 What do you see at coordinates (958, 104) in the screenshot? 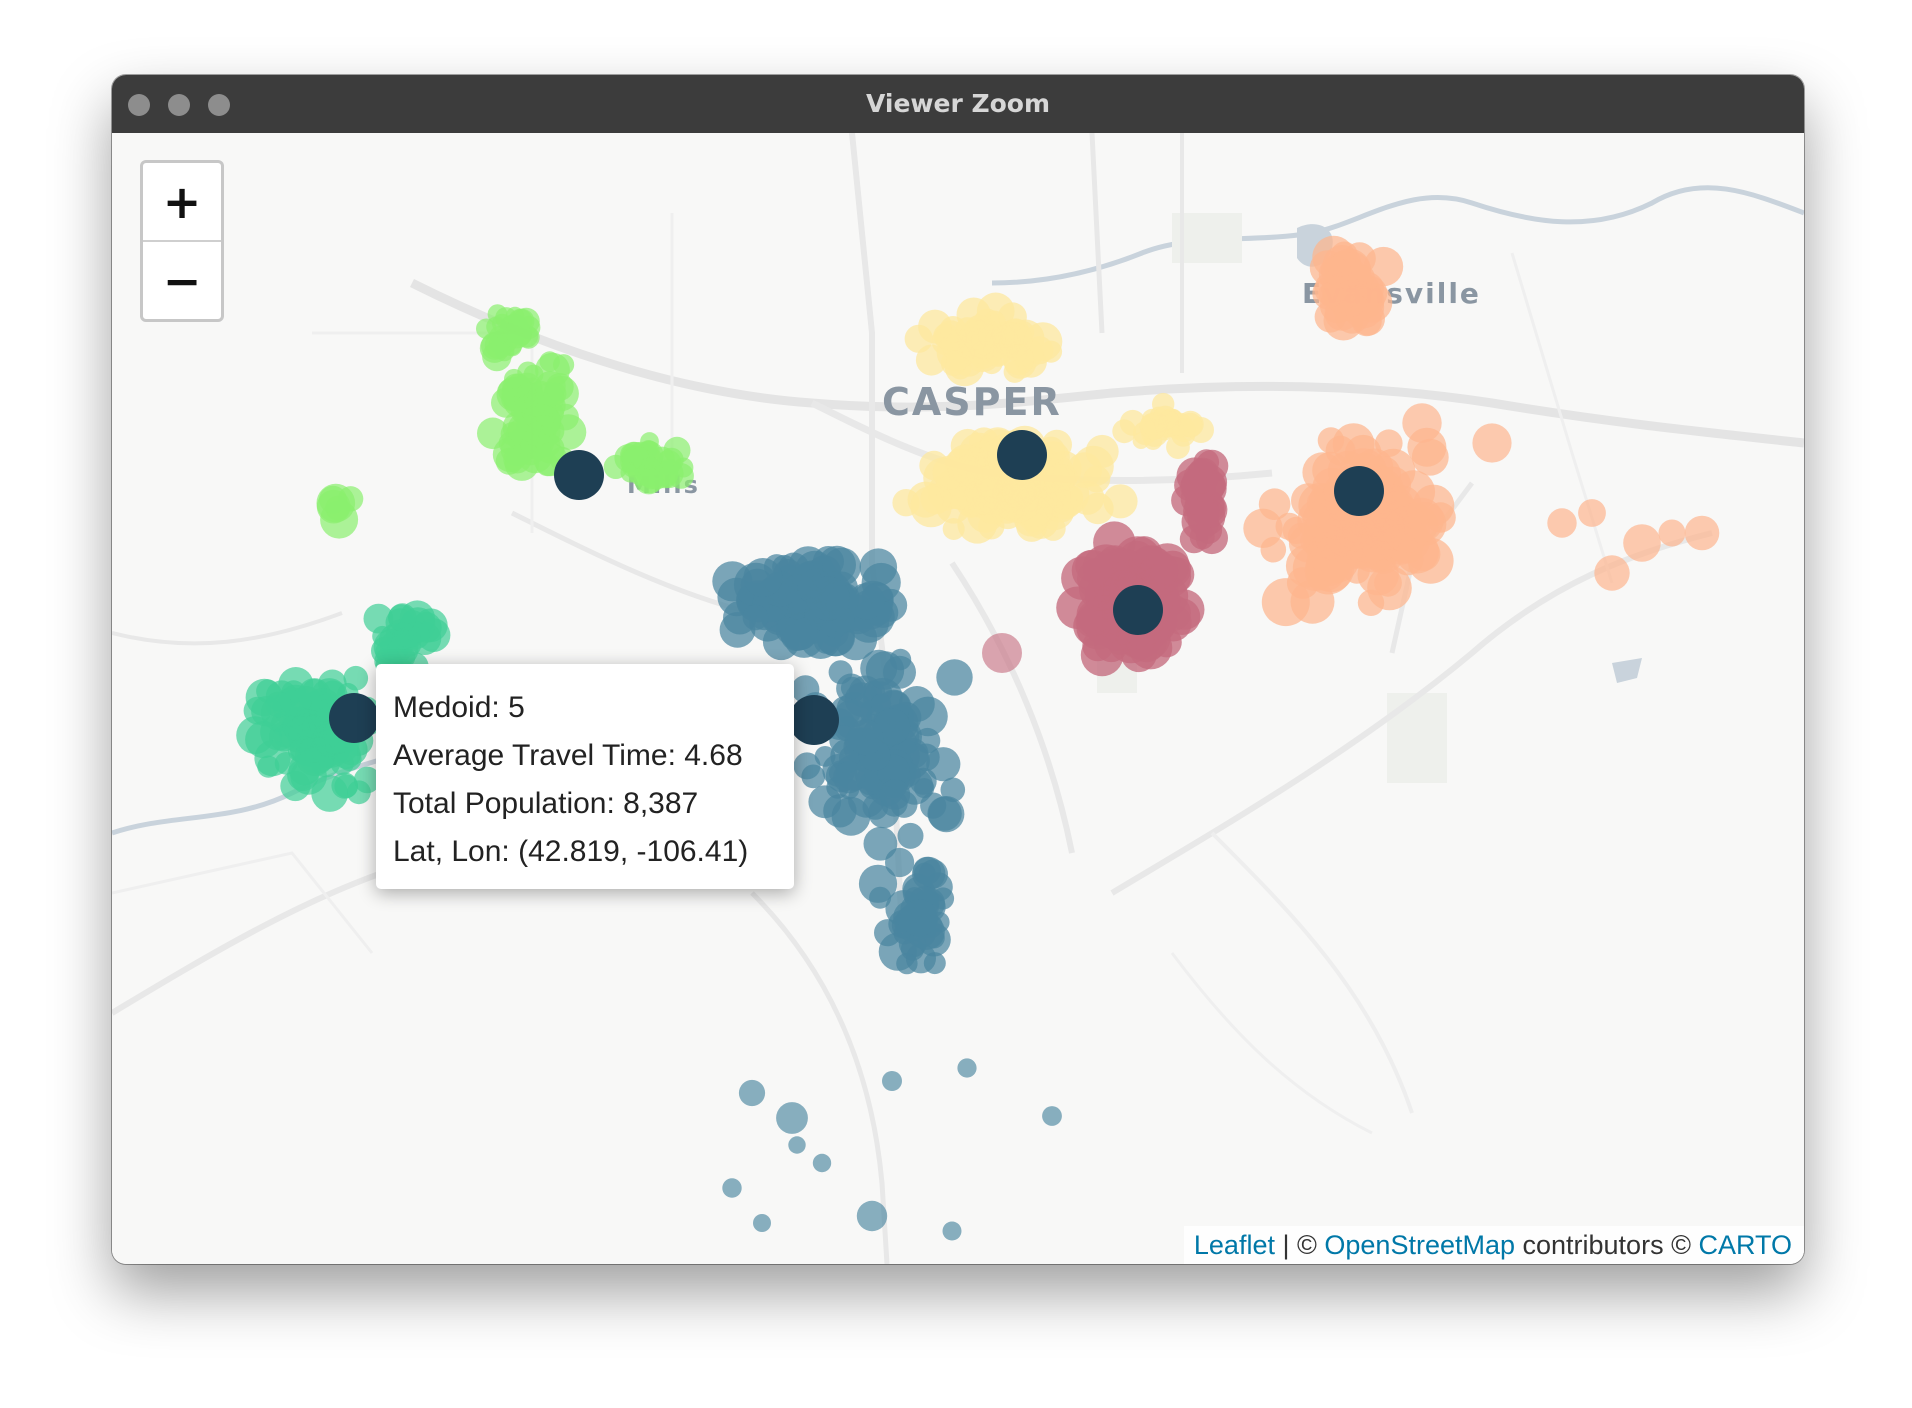
I see `title-bar: Viewer Zoom` at bounding box center [958, 104].